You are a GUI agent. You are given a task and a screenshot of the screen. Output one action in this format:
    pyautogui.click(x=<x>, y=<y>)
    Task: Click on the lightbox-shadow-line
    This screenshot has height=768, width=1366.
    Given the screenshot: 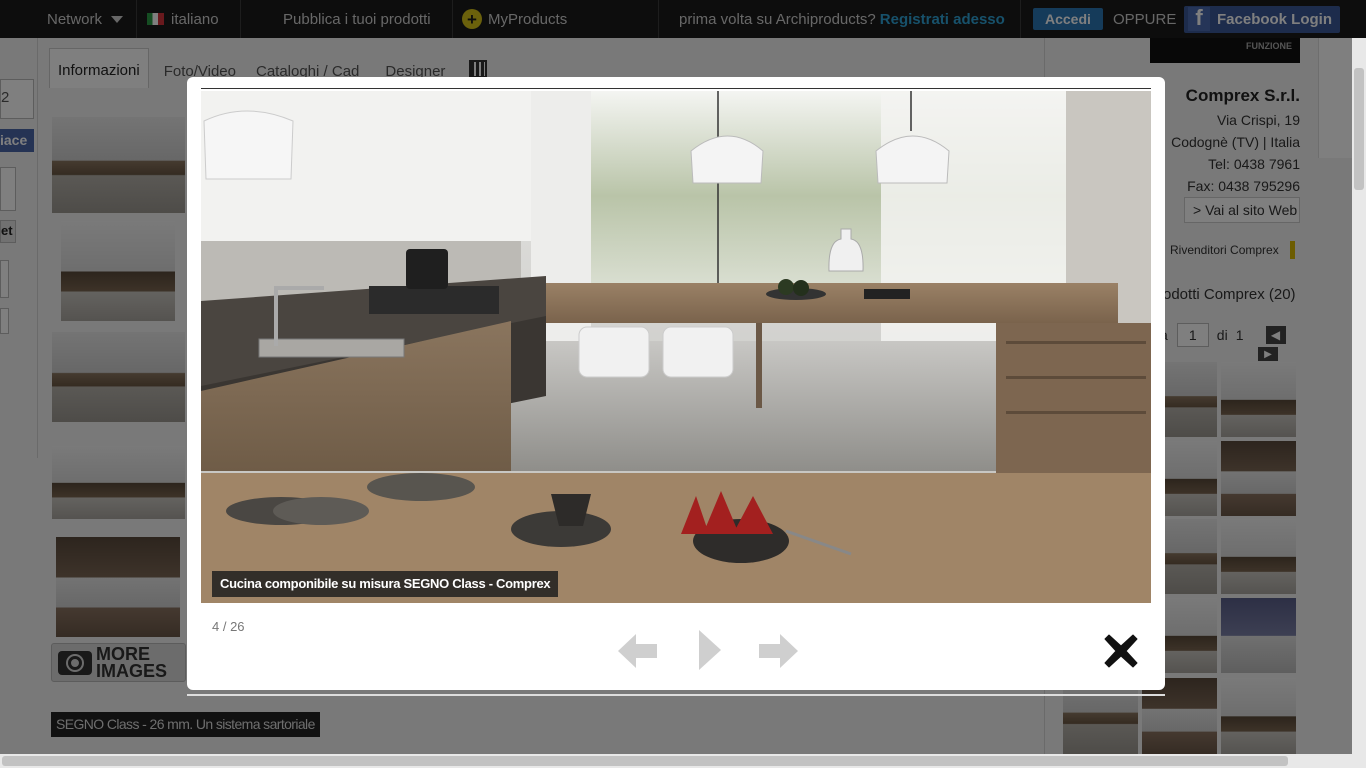 What is the action you would take?
    pyautogui.click(x=676, y=695)
    